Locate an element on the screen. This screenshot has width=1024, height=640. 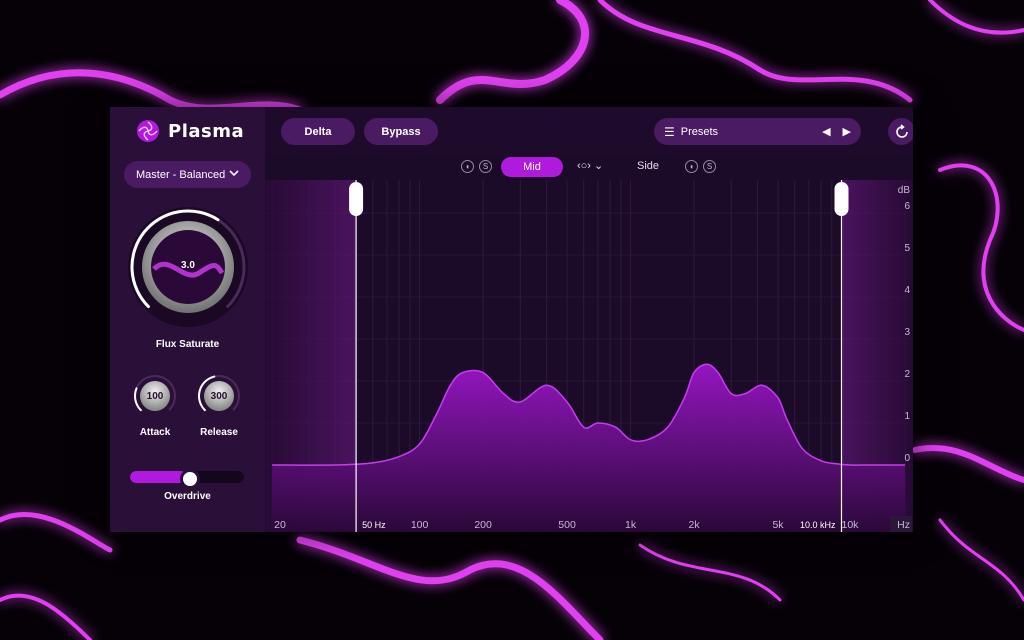
chevron-down-icon: ⌄ is located at coordinates (599, 166).